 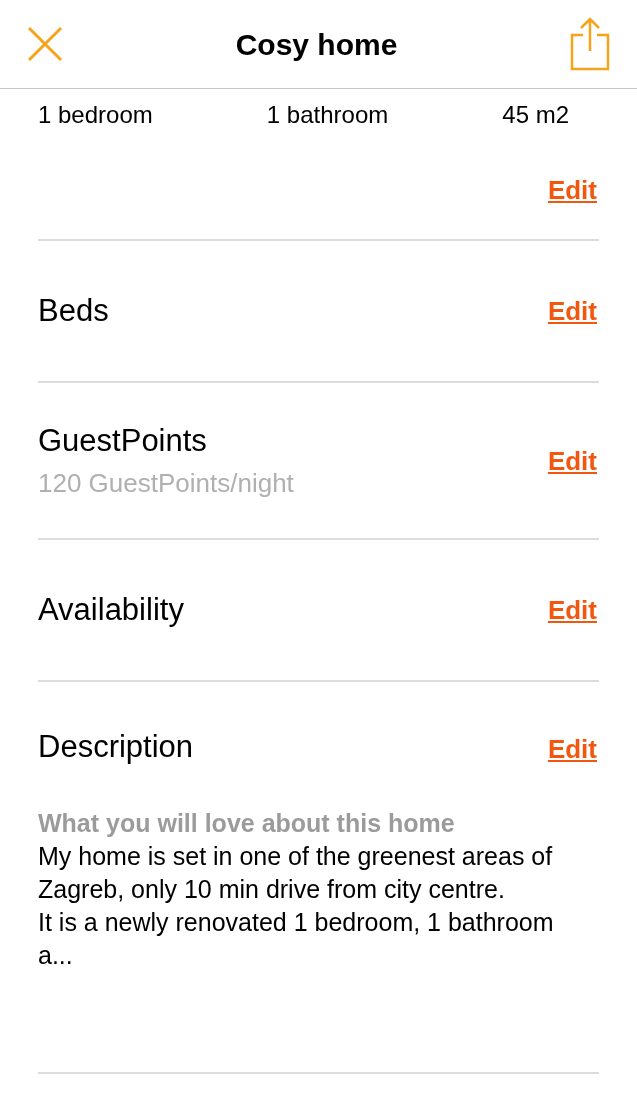 I want to click on stat-label: 1 bathroom, so click(x=327, y=115).